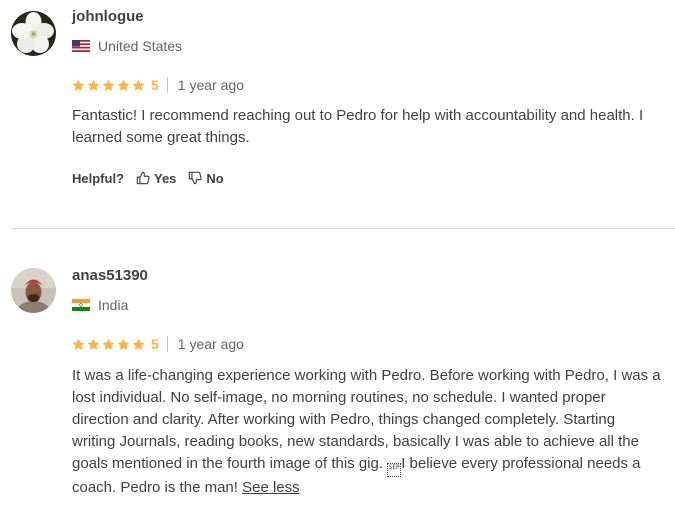 This screenshot has width=675, height=507. Describe the element at coordinates (81, 46) in the screenshot. I see `us-flag-icon` at that location.